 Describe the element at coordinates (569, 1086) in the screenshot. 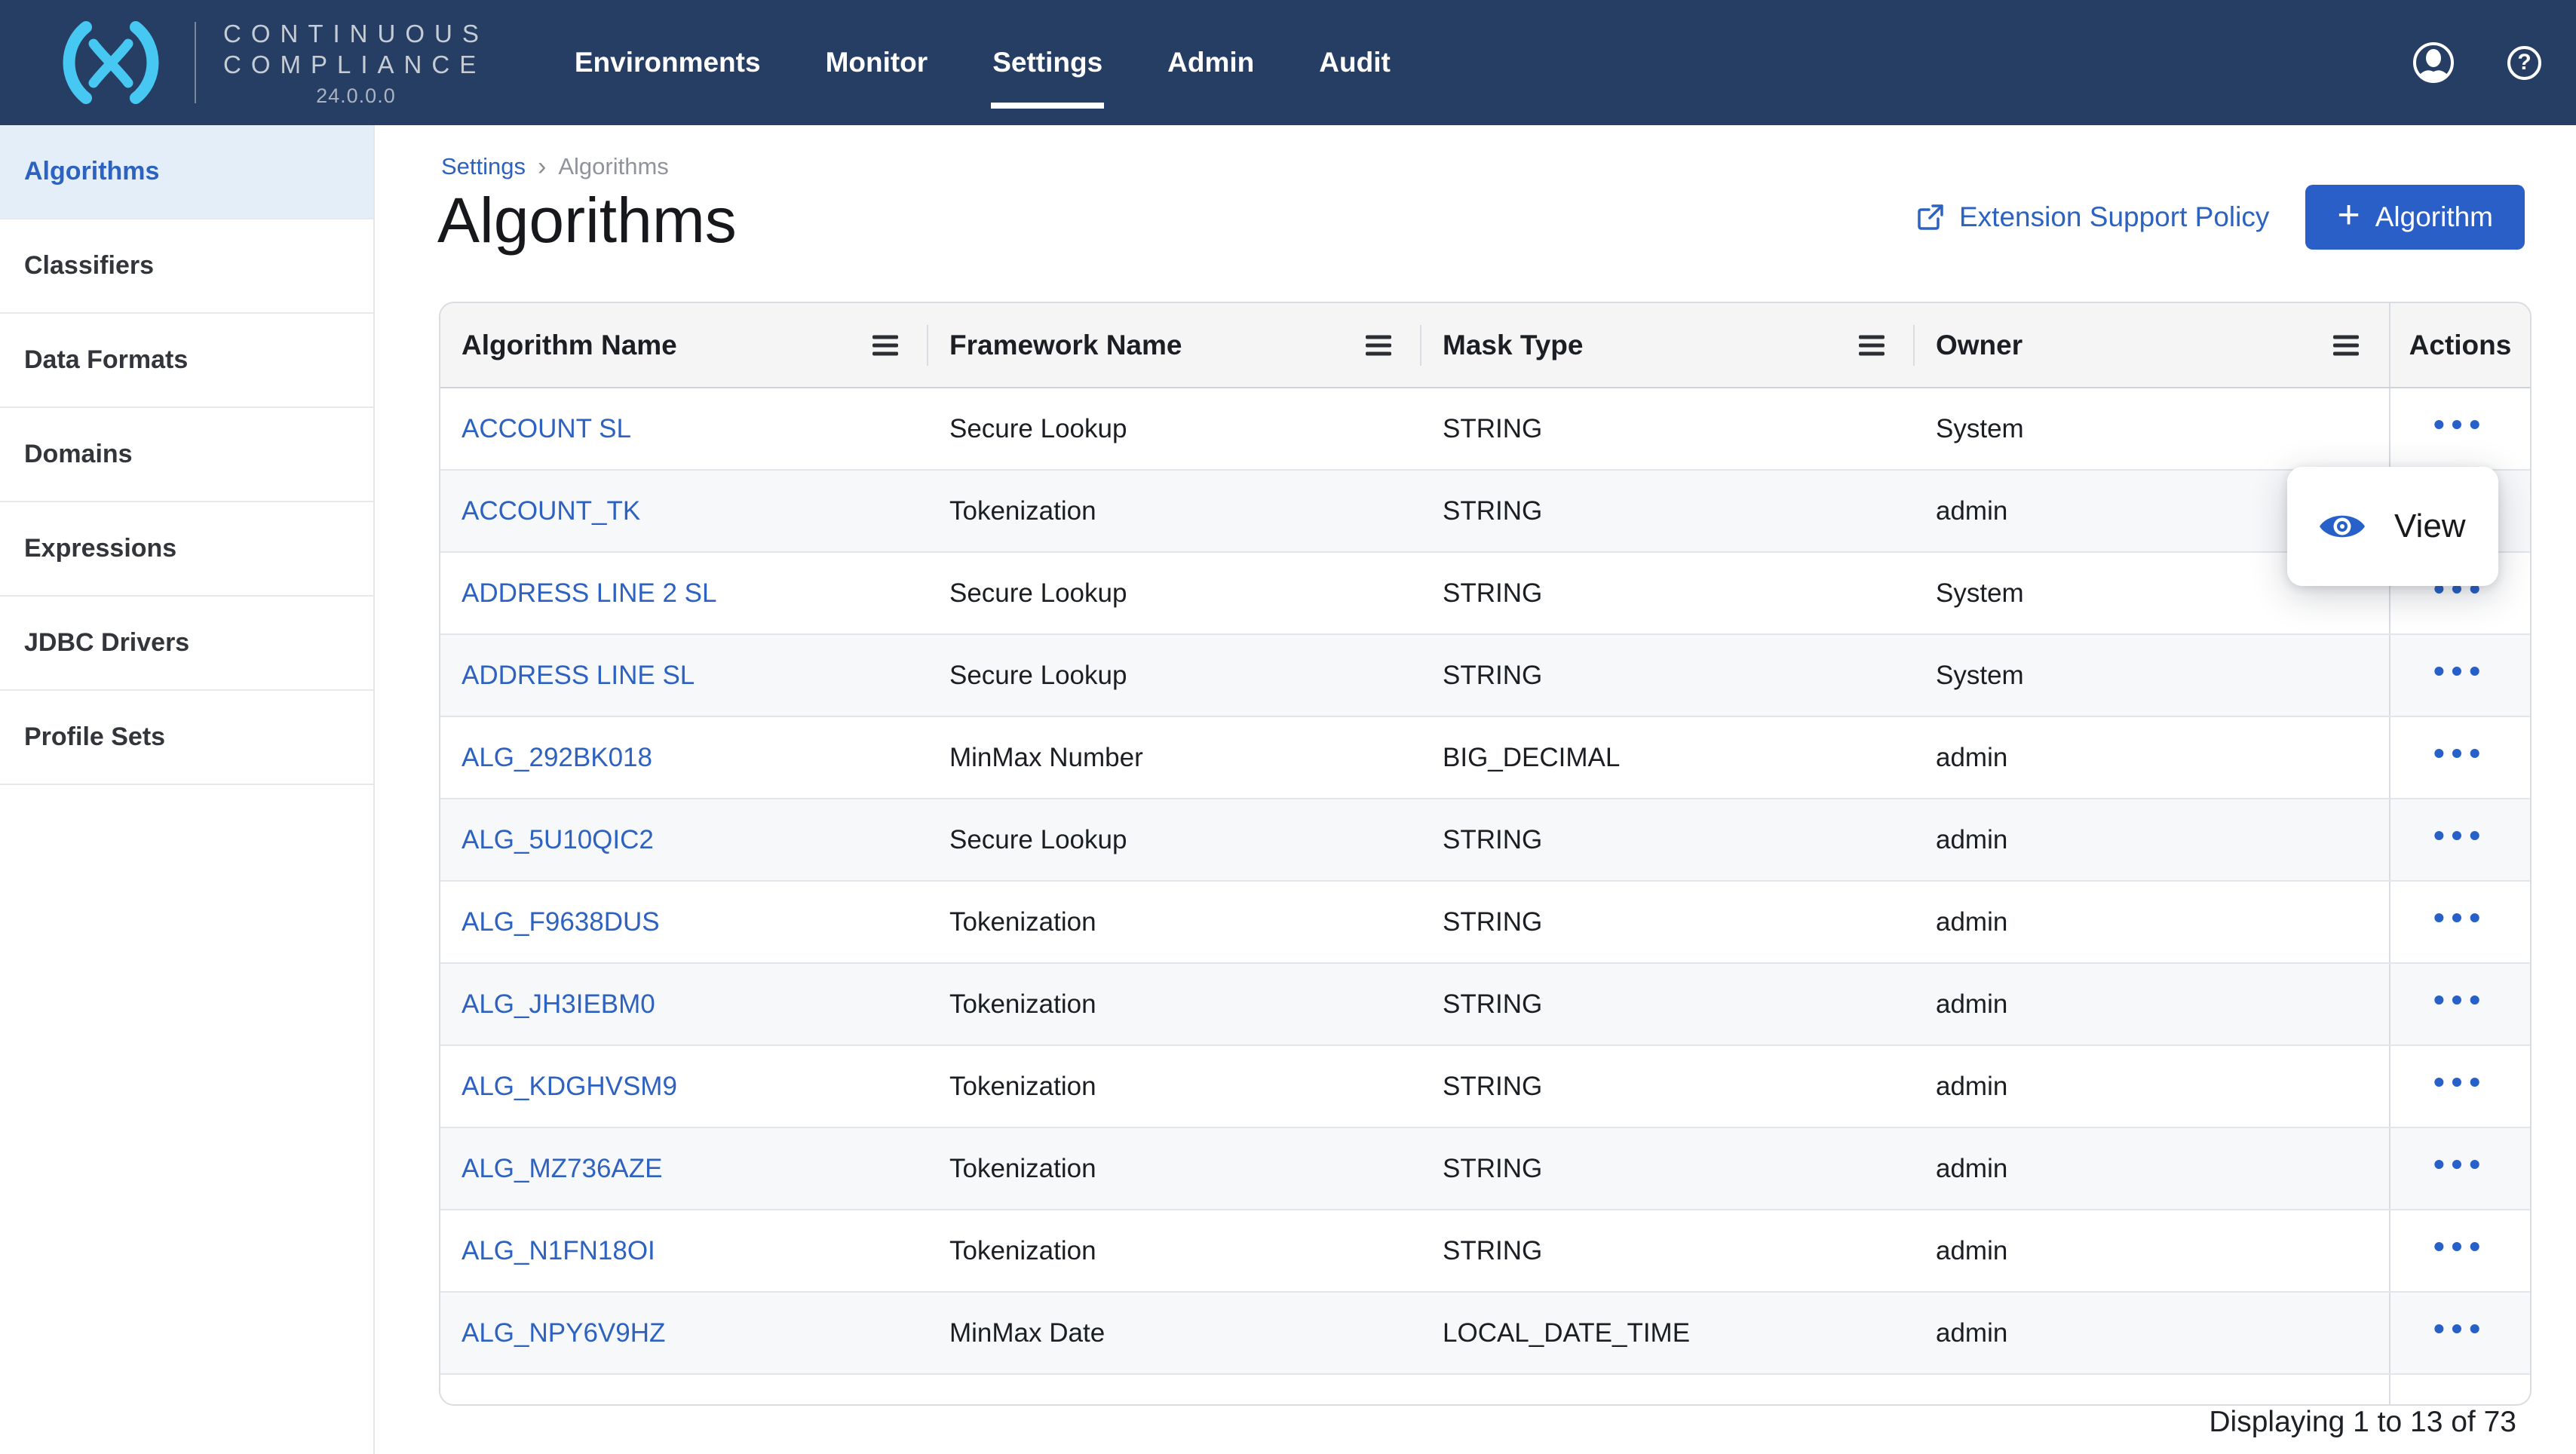

I see `algorithm-name-link: ALG_KDGHVSM9` at that location.